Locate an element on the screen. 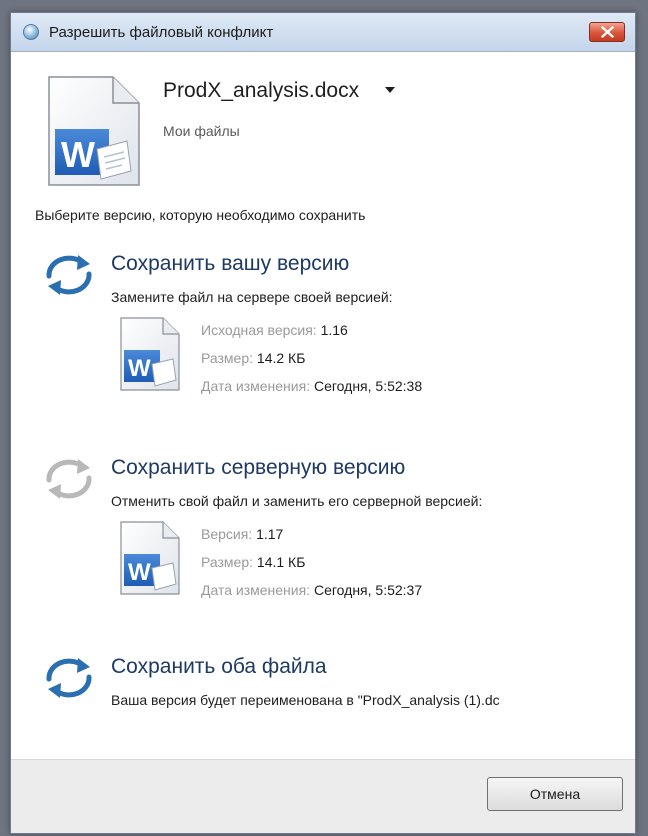 This screenshot has width=648, height=836. meta-version: Версия: 1.17 is located at coordinates (242, 534).